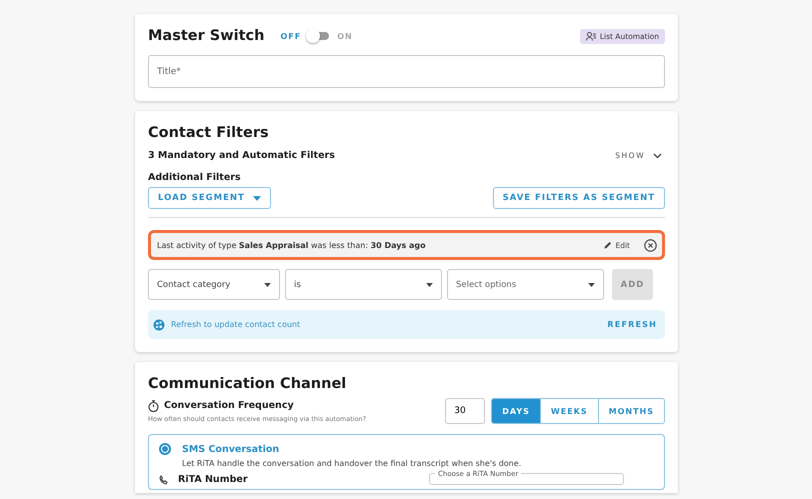  Describe the element at coordinates (363, 284) in the screenshot. I see `dropdown-field: is` at that location.